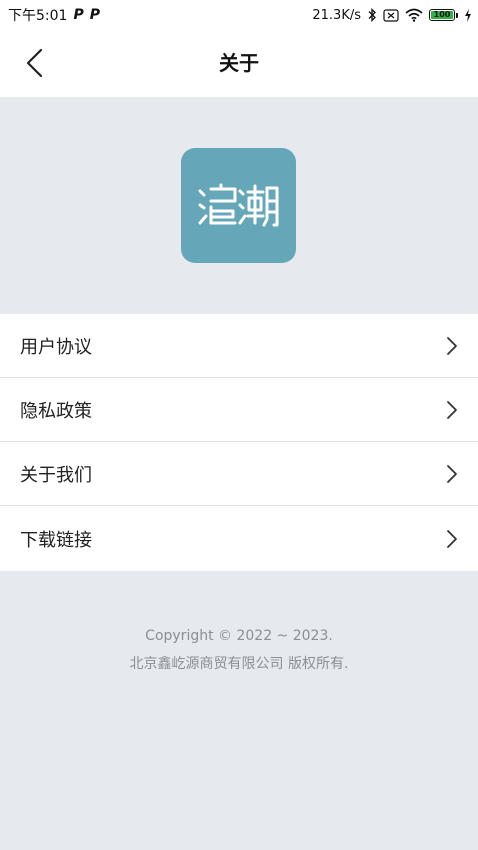 The height and width of the screenshot is (850, 478). What do you see at coordinates (372, 15) in the screenshot?
I see `bluetooth-icon` at bounding box center [372, 15].